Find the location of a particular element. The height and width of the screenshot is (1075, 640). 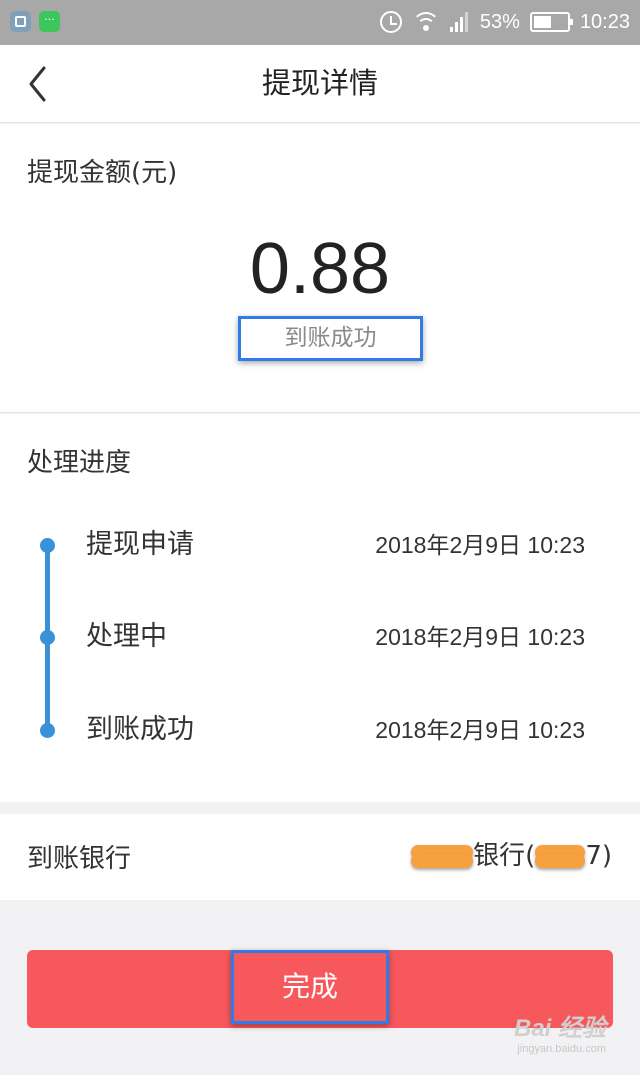

bank-name-text: 银行( is located at coordinates (504, 856).